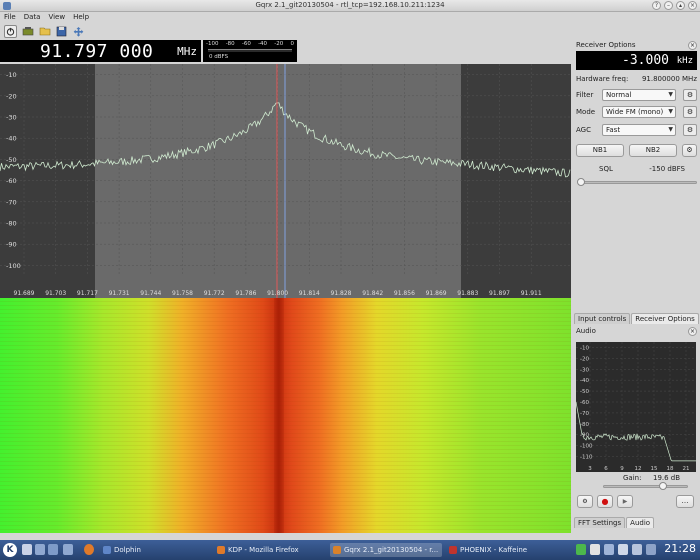 The height and width of the screenshot is (560, 700). Describe the element at coordinates (270, 550) in the screenshot. I see `task-firefox: KDP - Mozilla Firefox` at that location.